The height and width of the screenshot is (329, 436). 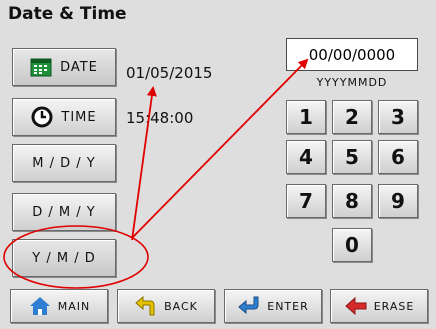 What do you see at coordinates (352, 245) in the screenshot?
I see `key-0: 0` at bounding box center [352, 245].